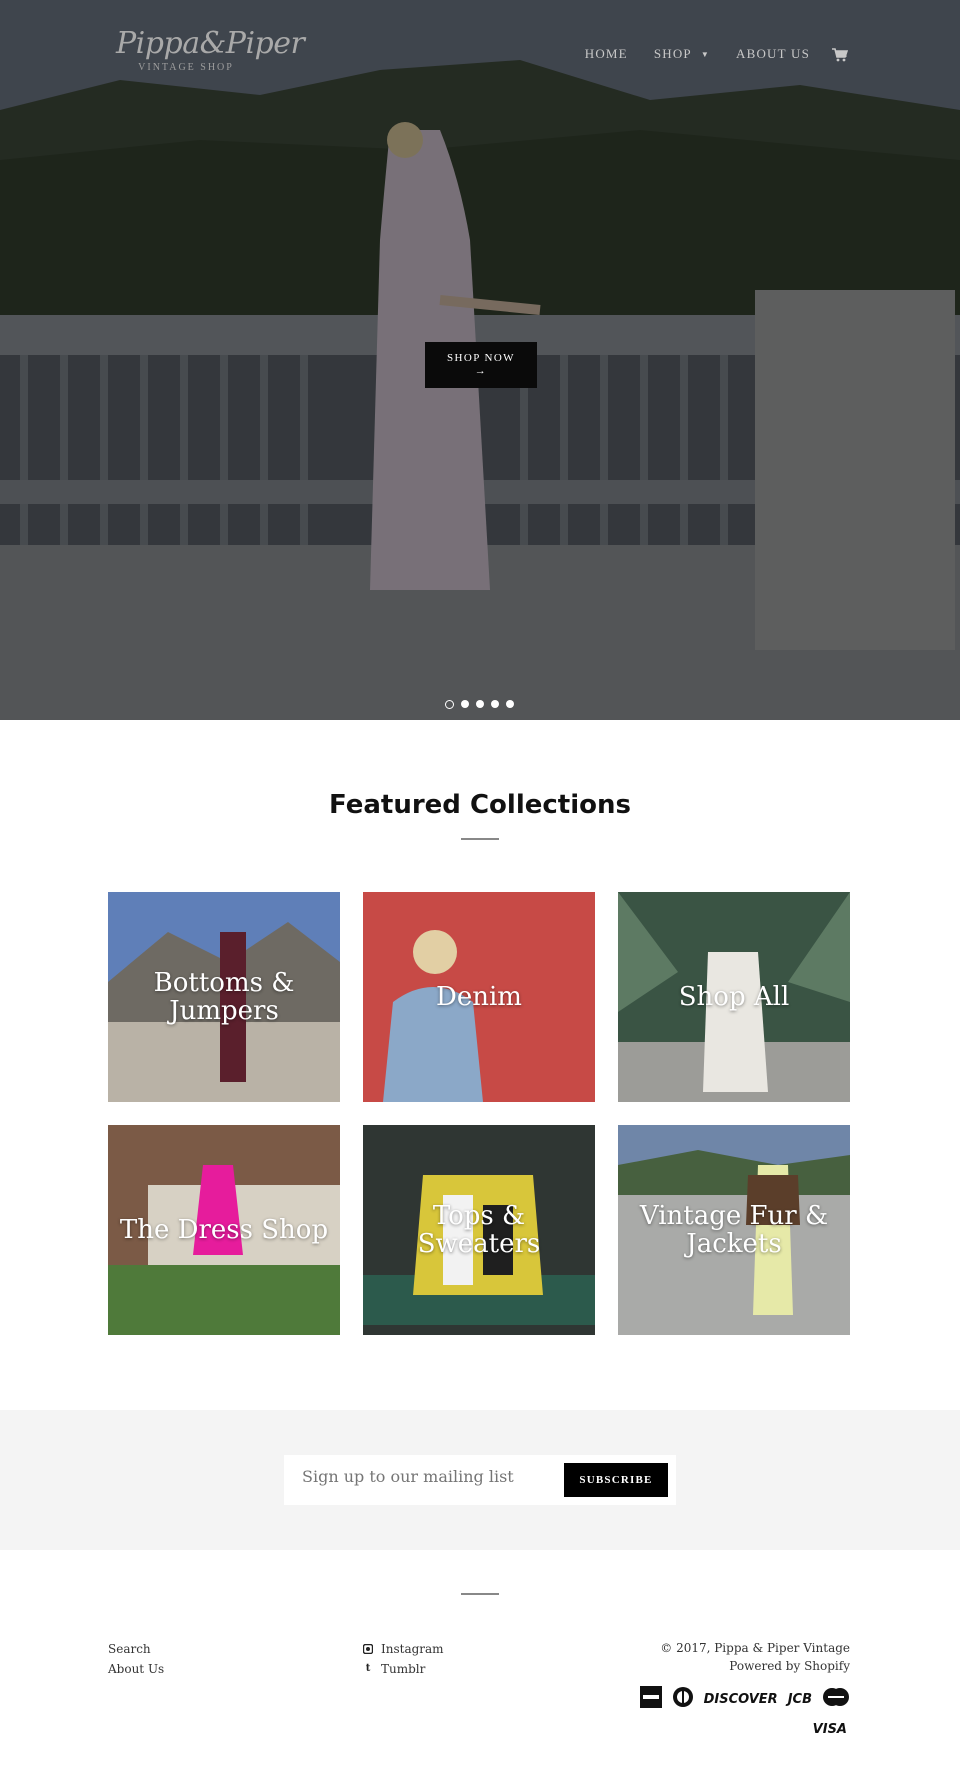  I want to click on collection-shop-all: Shop All, so click(734, 997).